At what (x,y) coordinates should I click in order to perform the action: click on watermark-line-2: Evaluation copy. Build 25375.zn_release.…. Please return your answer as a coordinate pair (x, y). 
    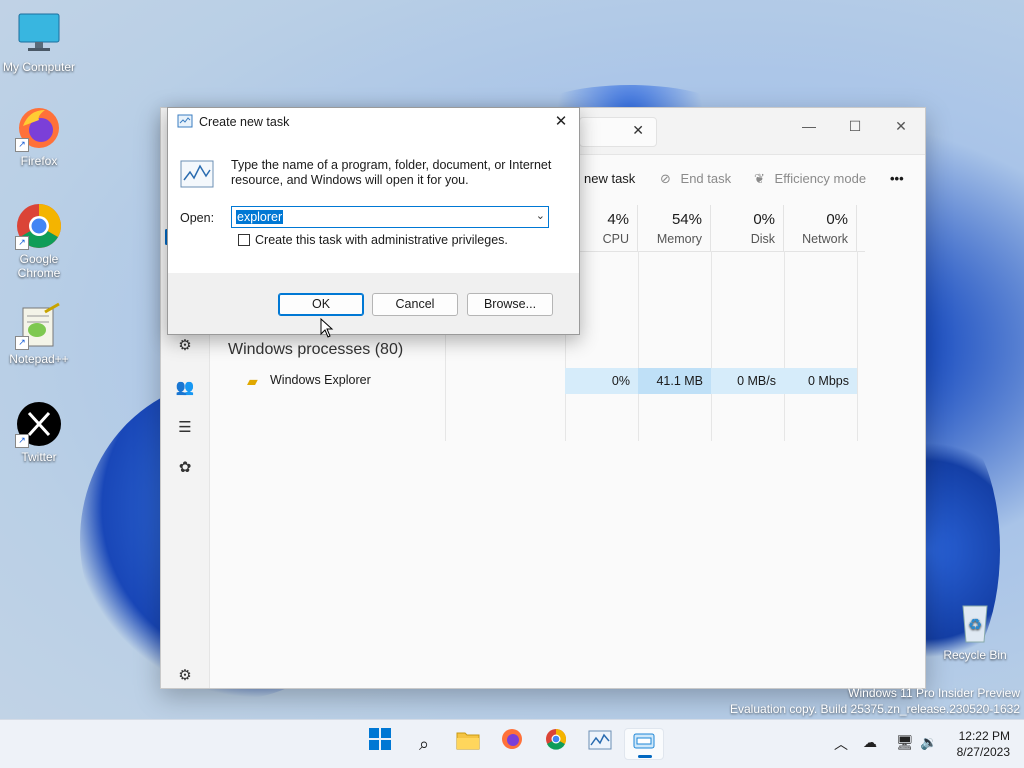
    Looking at the image, I should click on (875, 709).